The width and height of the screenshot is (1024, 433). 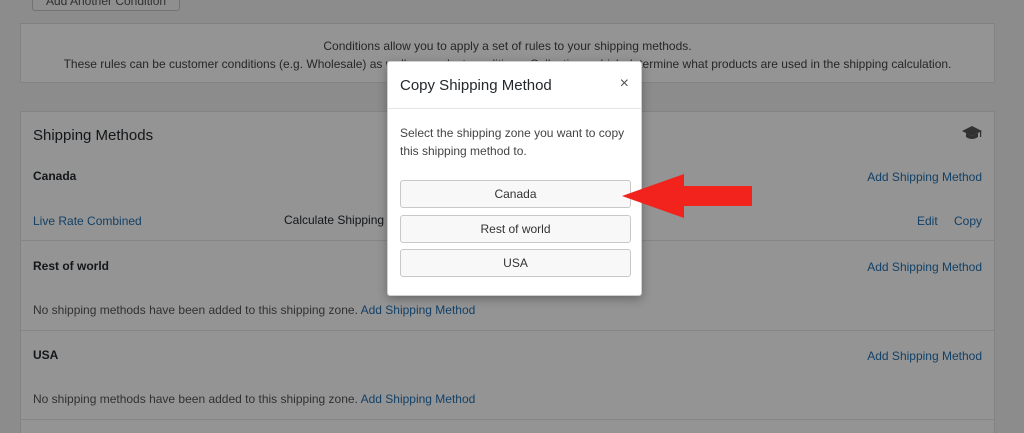 What do you see at coordinates (624, 84) in the screenshot?
I see `close-icon: ×` at bounding box center [624, 84].